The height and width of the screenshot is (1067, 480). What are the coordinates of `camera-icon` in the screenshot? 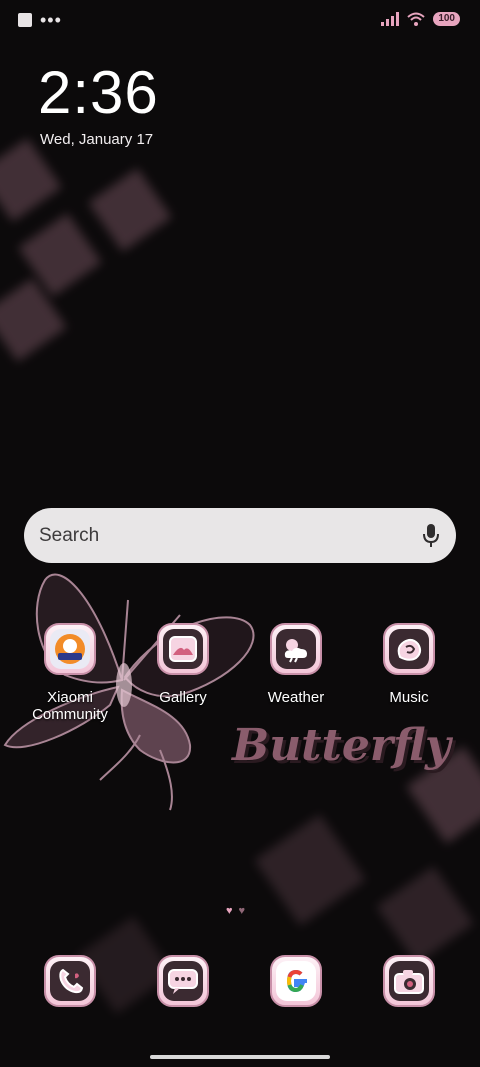 It's located at (409, 981).